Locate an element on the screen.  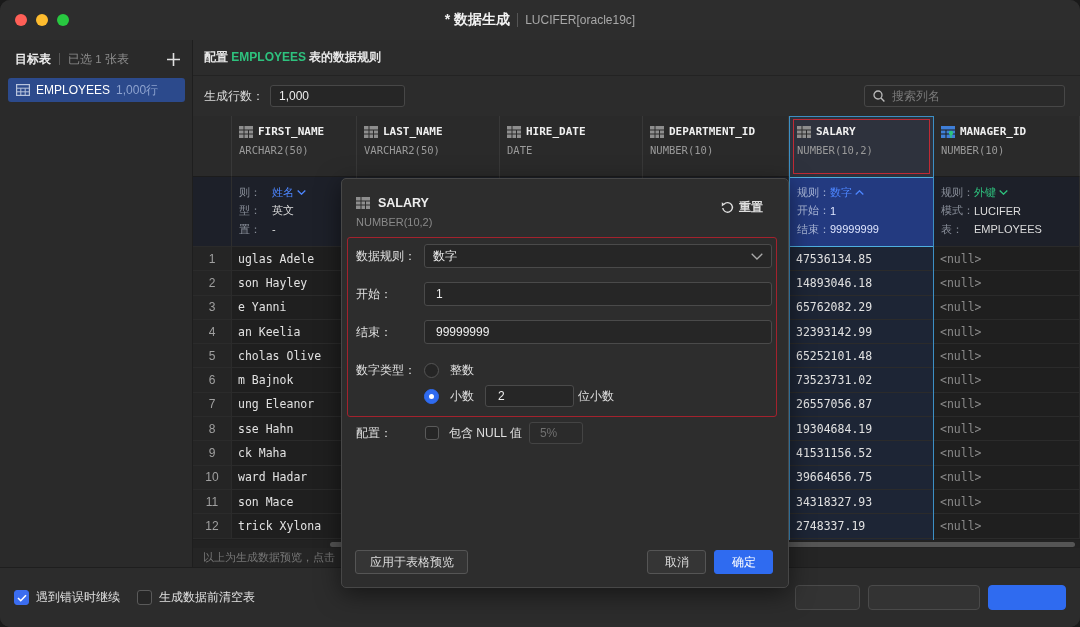
confirm-button: 确定 is located at coordinates (743, 562).